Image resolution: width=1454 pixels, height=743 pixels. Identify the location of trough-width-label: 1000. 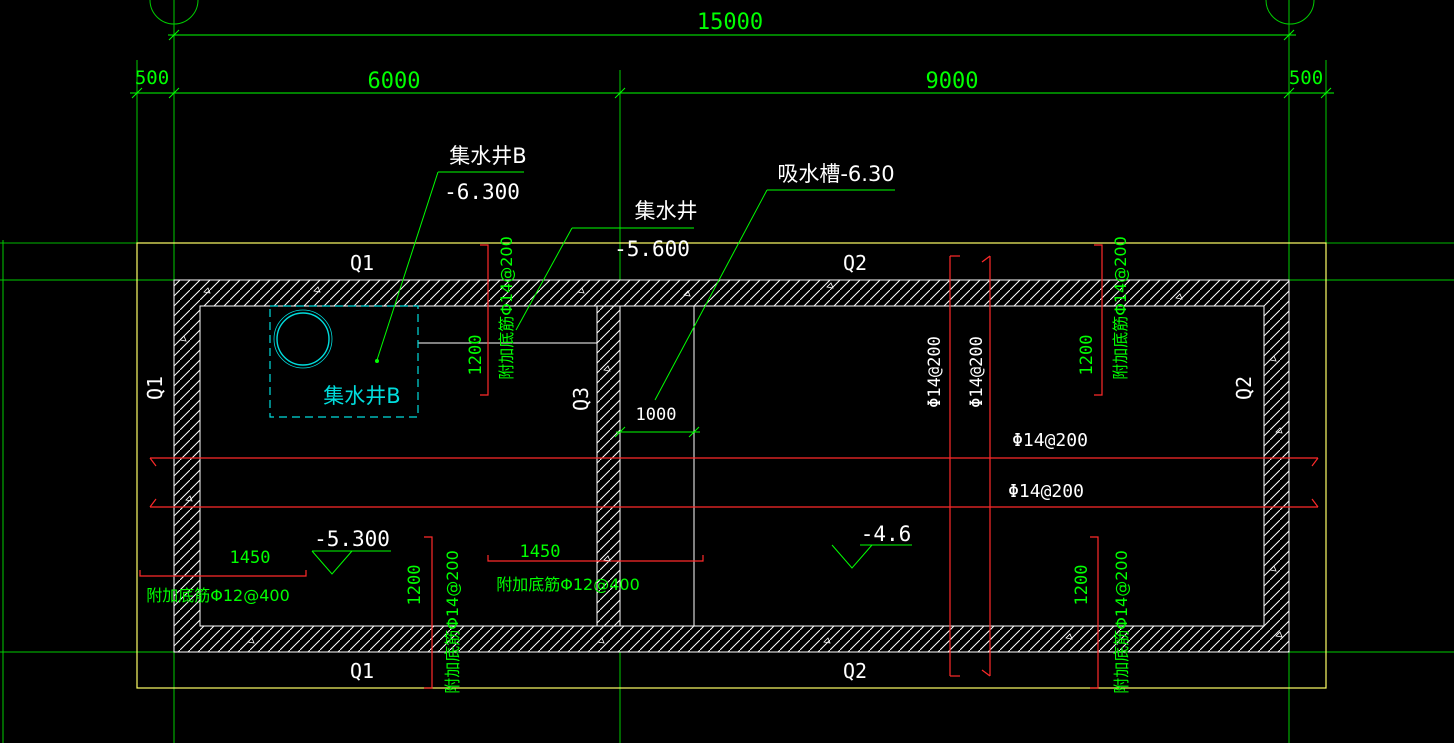
(656, 415).